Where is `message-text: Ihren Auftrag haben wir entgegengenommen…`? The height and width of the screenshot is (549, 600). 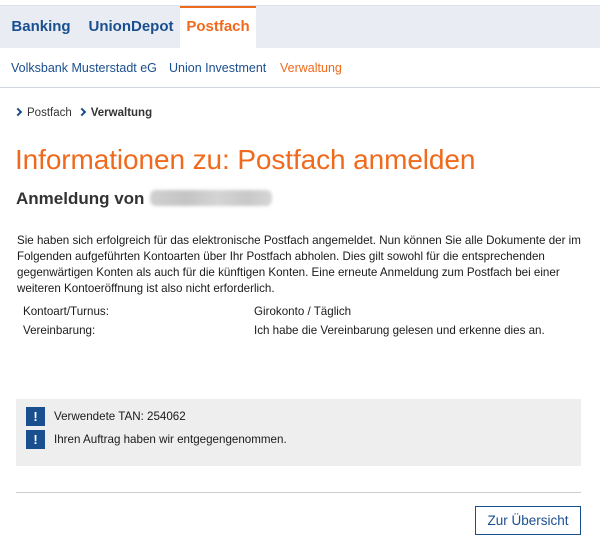 message-text: Ihren Auftrag haben wir entgegengenommen… is located at coordinates (170, 439).